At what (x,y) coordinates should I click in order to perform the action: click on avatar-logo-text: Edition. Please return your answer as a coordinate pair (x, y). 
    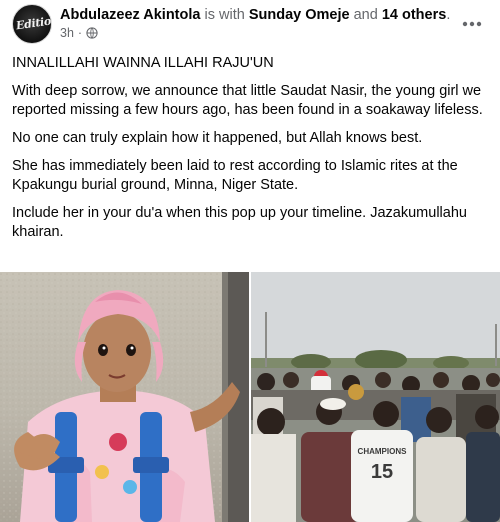
    Looking at the image, I should click on (33, 23).